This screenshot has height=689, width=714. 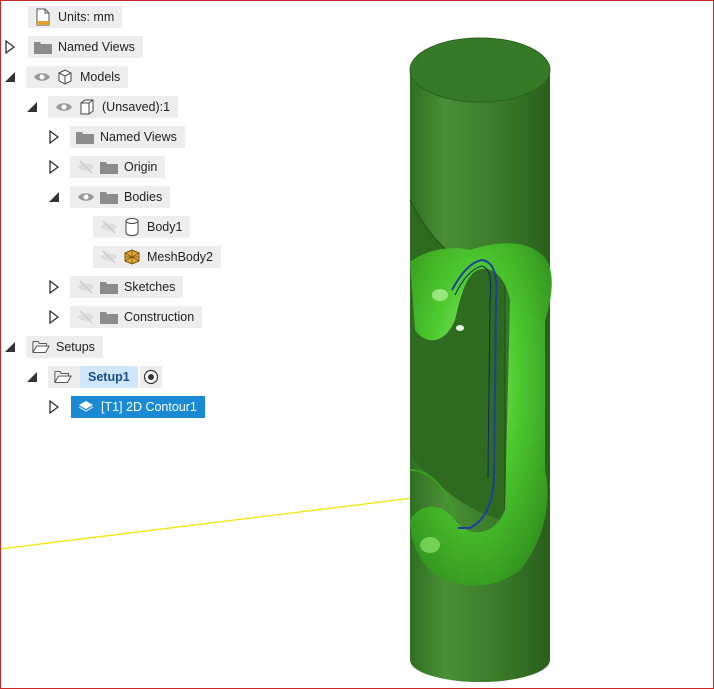 I want to click on tree-node-meshbody2: MeshBody2, so click(x=157, y=257).